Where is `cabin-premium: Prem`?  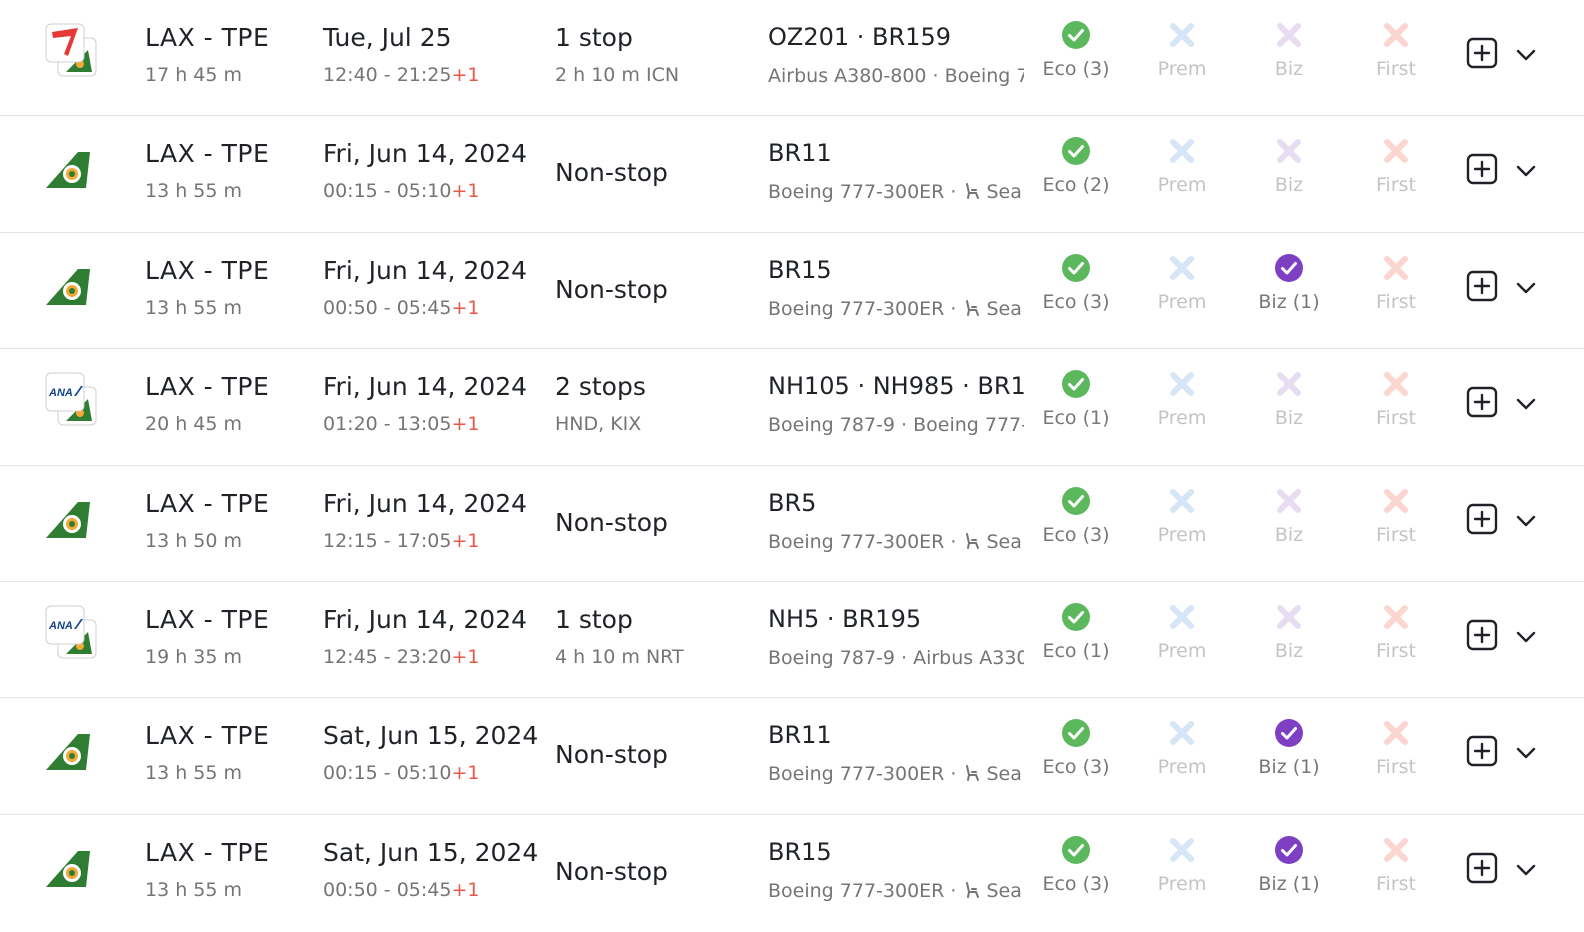
cabin-premium: Prem is located at coordinates (1182, 293).